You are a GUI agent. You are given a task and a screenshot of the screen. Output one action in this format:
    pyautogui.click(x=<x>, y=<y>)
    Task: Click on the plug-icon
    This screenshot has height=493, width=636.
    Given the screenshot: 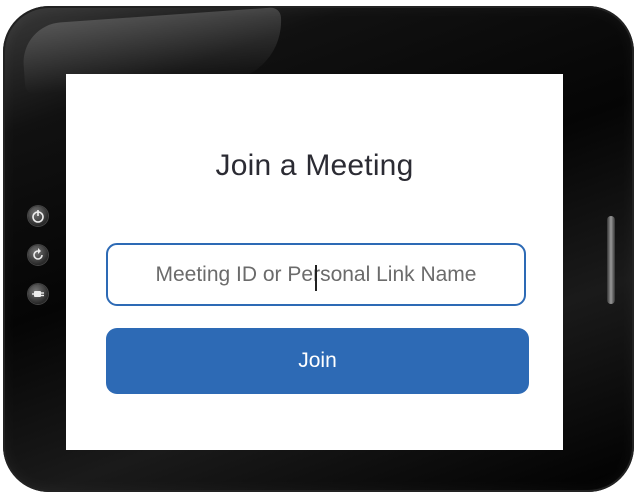 What is the action you would take?
    pyautogui.click(x=38, y=294)
    